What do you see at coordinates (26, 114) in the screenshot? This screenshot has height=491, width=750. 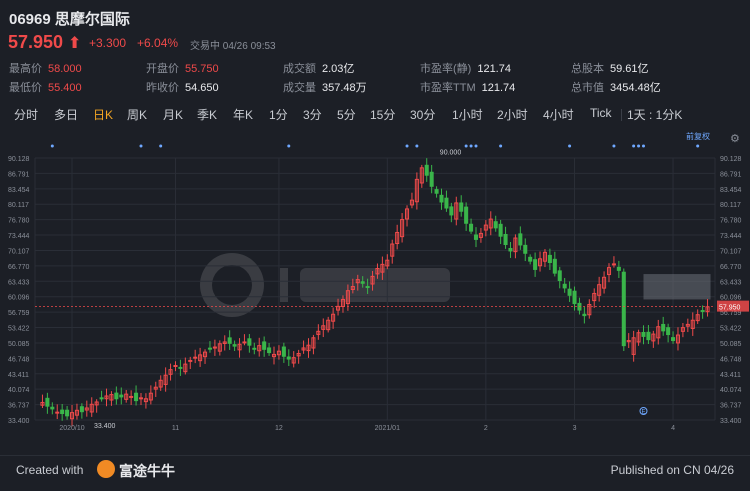 I see `tab-intraday: 分时` at bounding box center [26, 114].